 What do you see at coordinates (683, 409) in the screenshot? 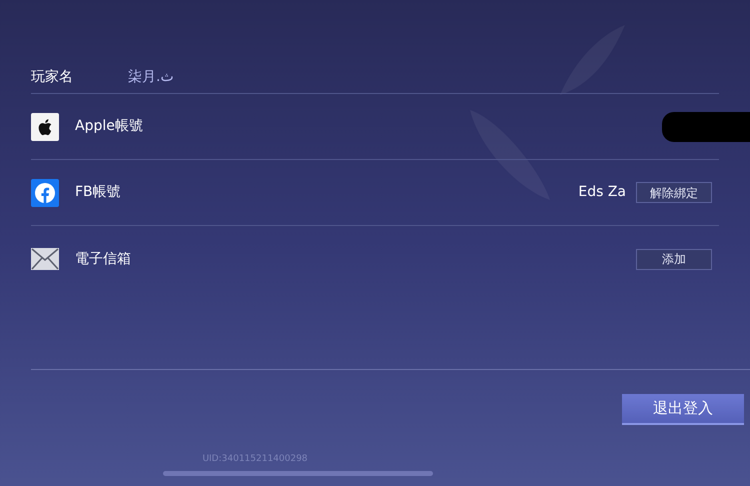
I see `logout-button: 退出登入` at bounding box center [683, 409].